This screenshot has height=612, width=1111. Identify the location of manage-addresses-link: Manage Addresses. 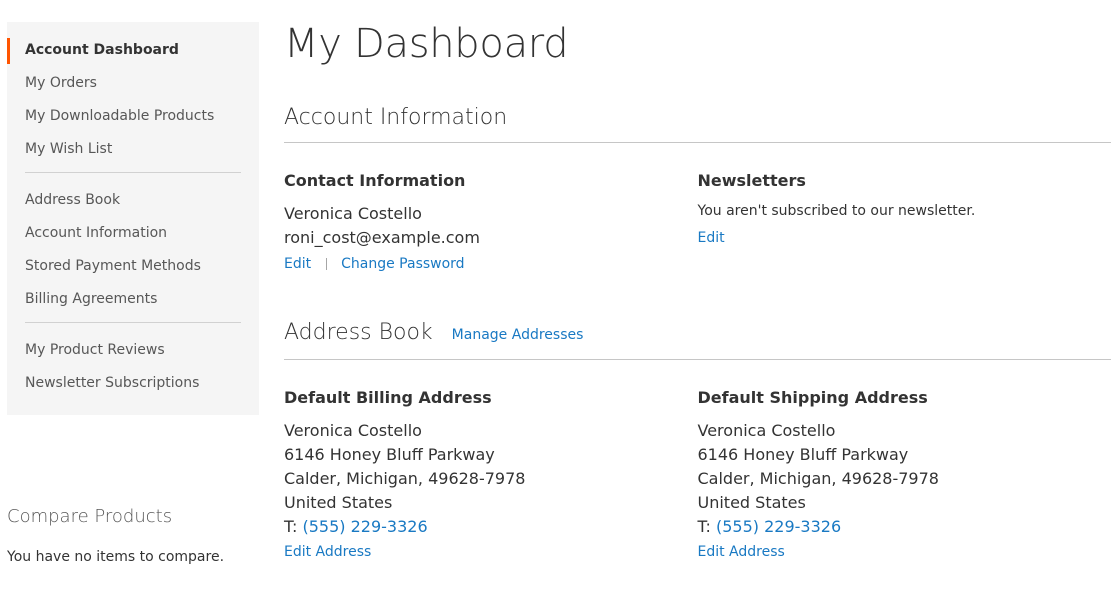
(518, 335).